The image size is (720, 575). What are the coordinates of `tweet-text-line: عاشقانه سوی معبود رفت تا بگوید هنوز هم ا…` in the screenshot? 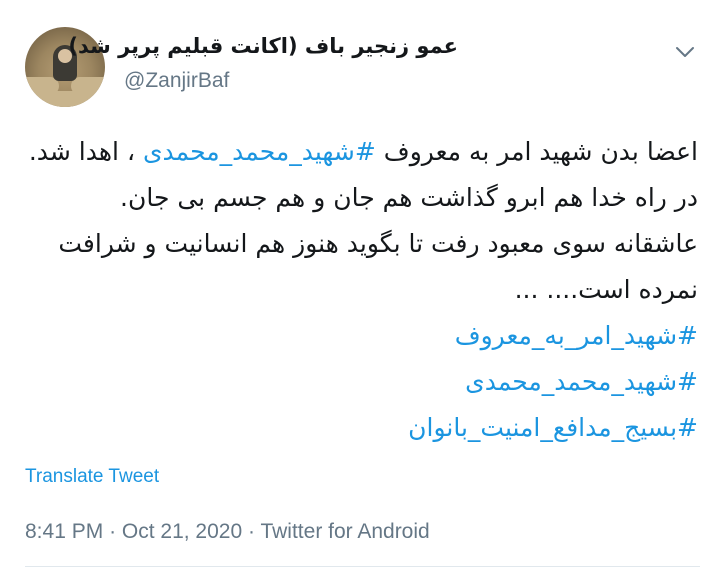 It's located at (378, 266).